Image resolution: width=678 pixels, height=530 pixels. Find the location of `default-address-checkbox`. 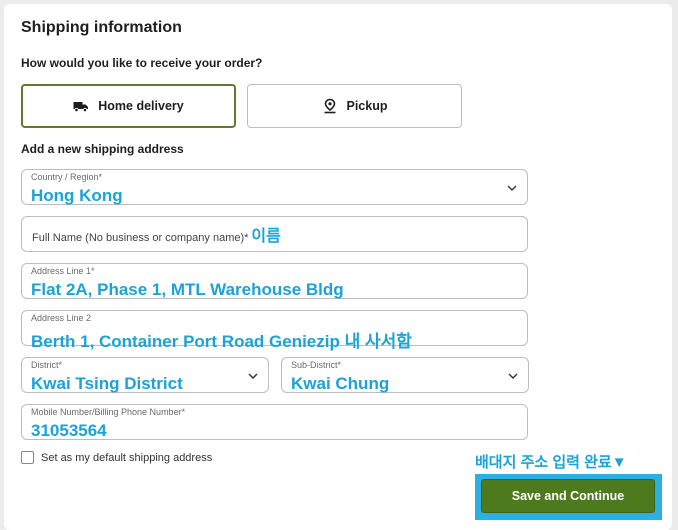

default-address-checkbox is located at coordinates (27, 457).